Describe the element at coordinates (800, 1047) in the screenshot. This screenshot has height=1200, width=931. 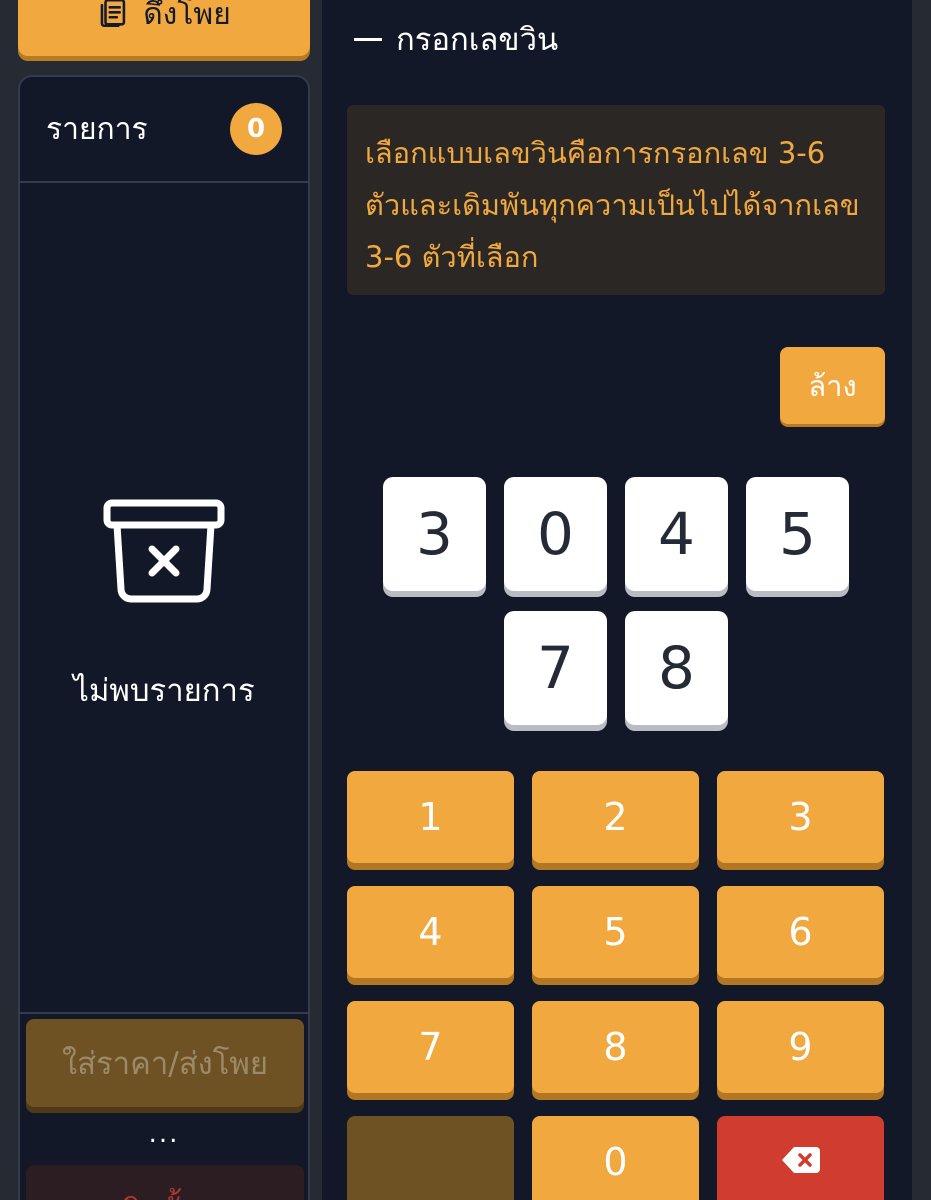
I see `keypad-key-9: 9` at that location.